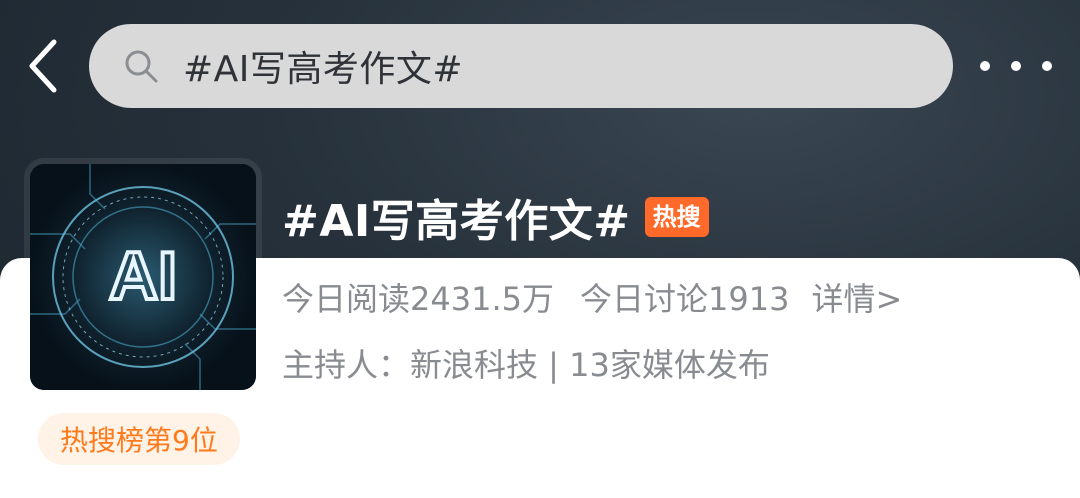  I want to click on search-icon, so click(142, 66).